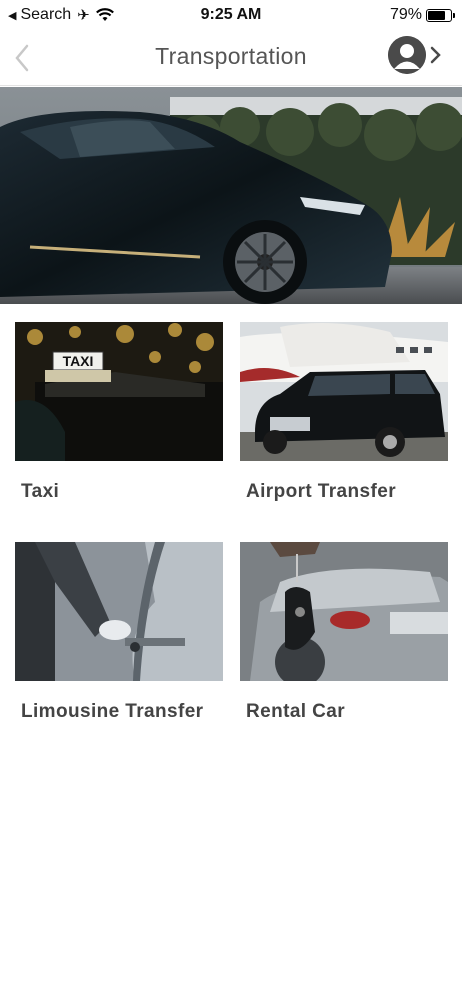  I want to click on jet-and-limousine-image, so click(344, 391).